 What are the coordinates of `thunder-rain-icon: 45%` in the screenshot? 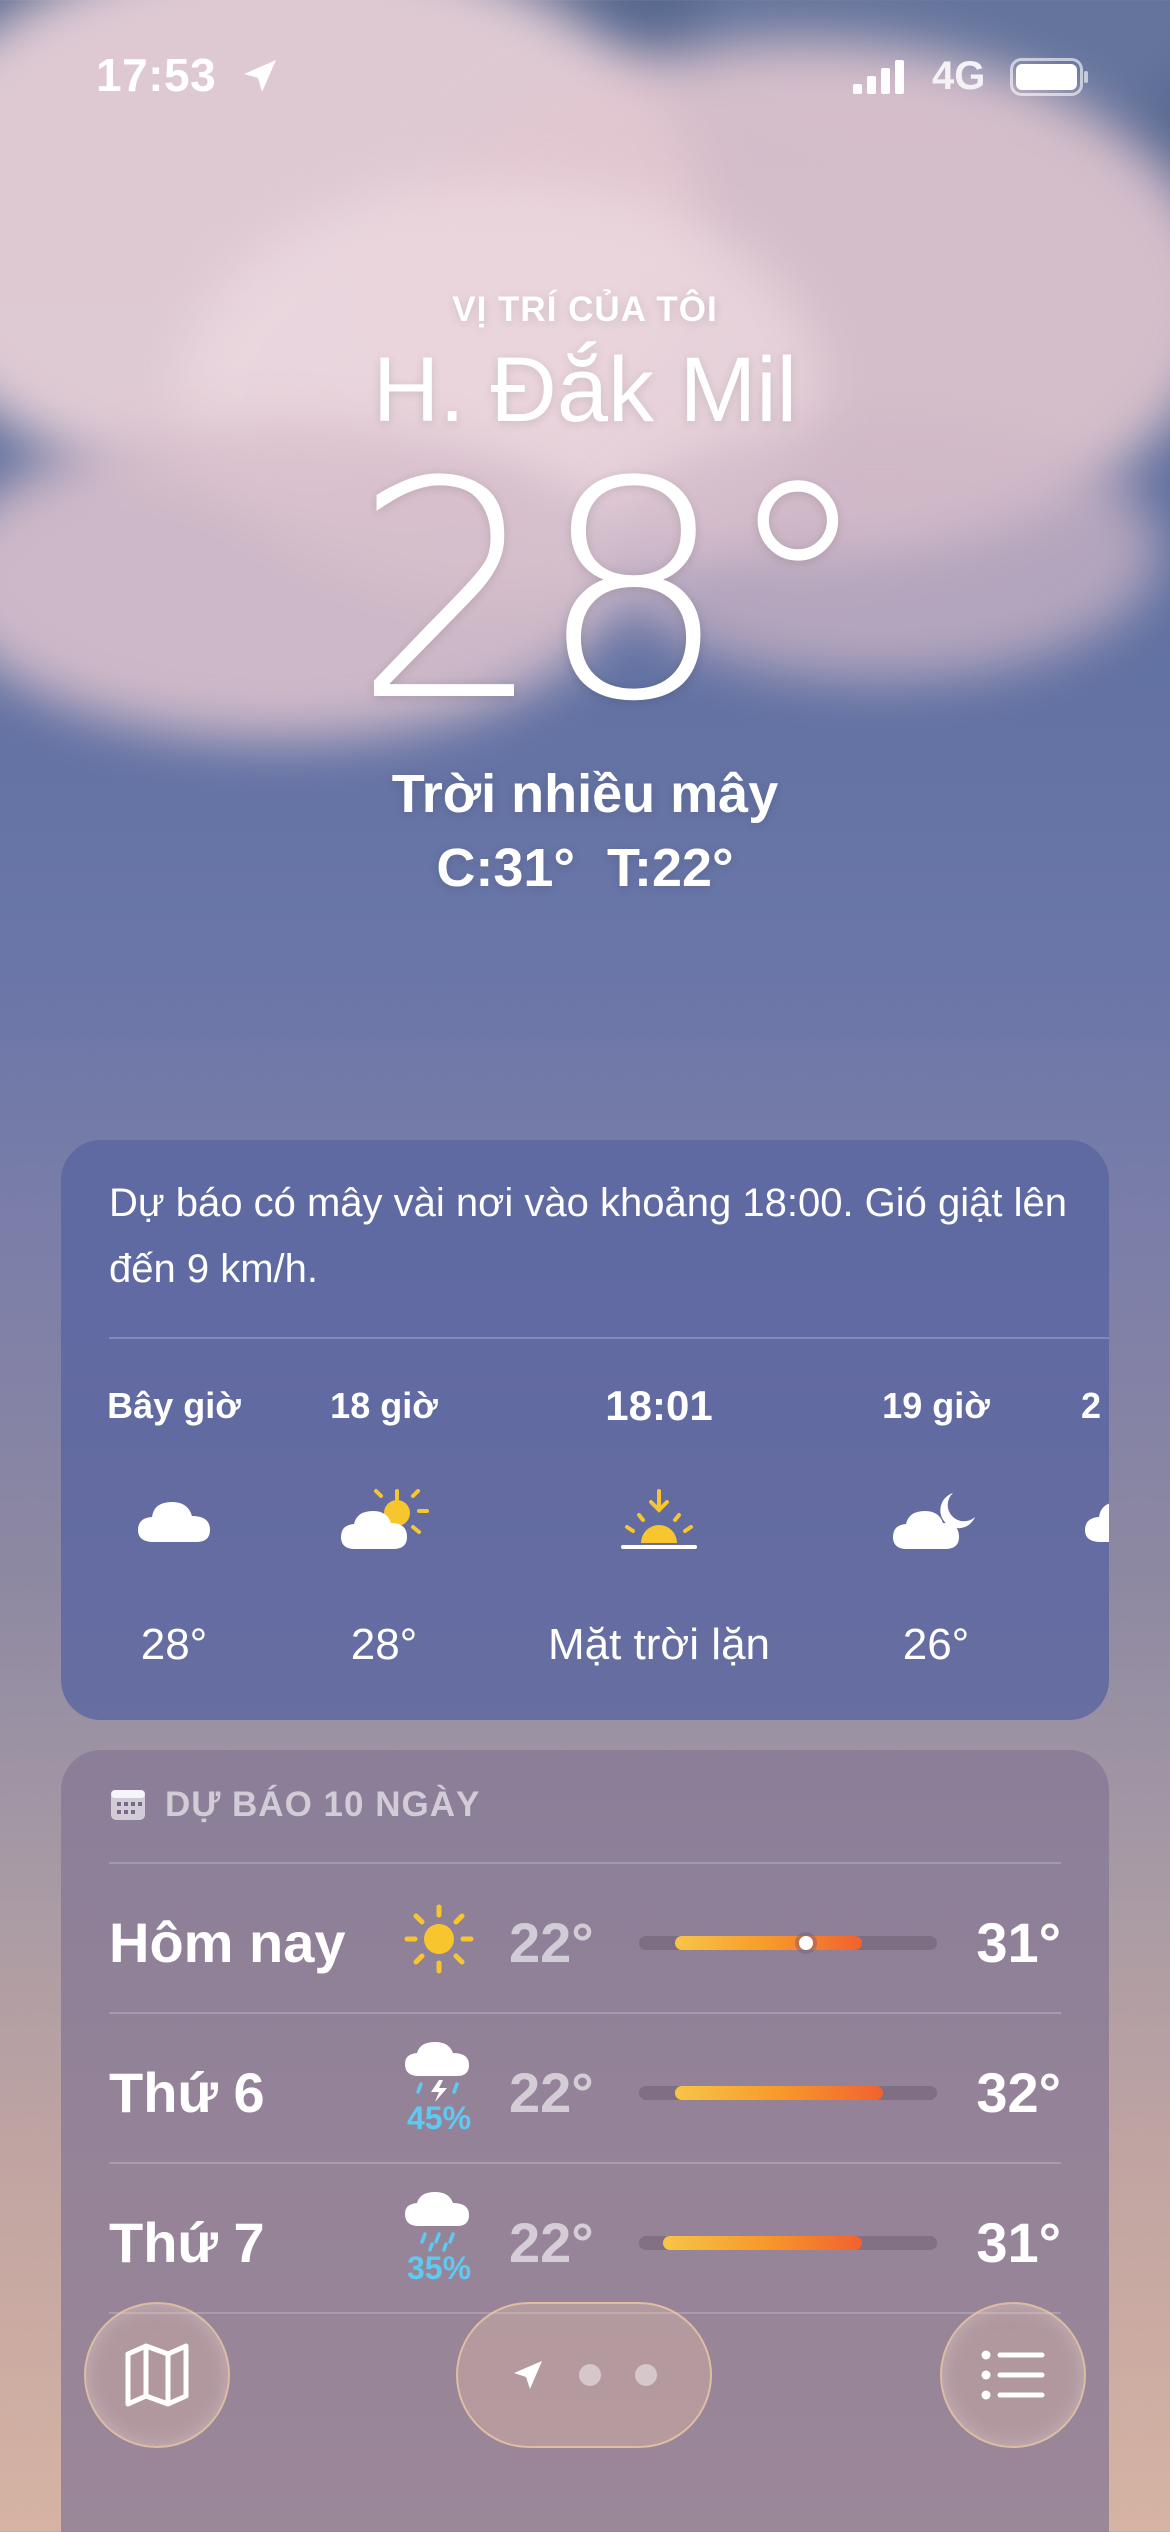 It's located at (439, 2092).